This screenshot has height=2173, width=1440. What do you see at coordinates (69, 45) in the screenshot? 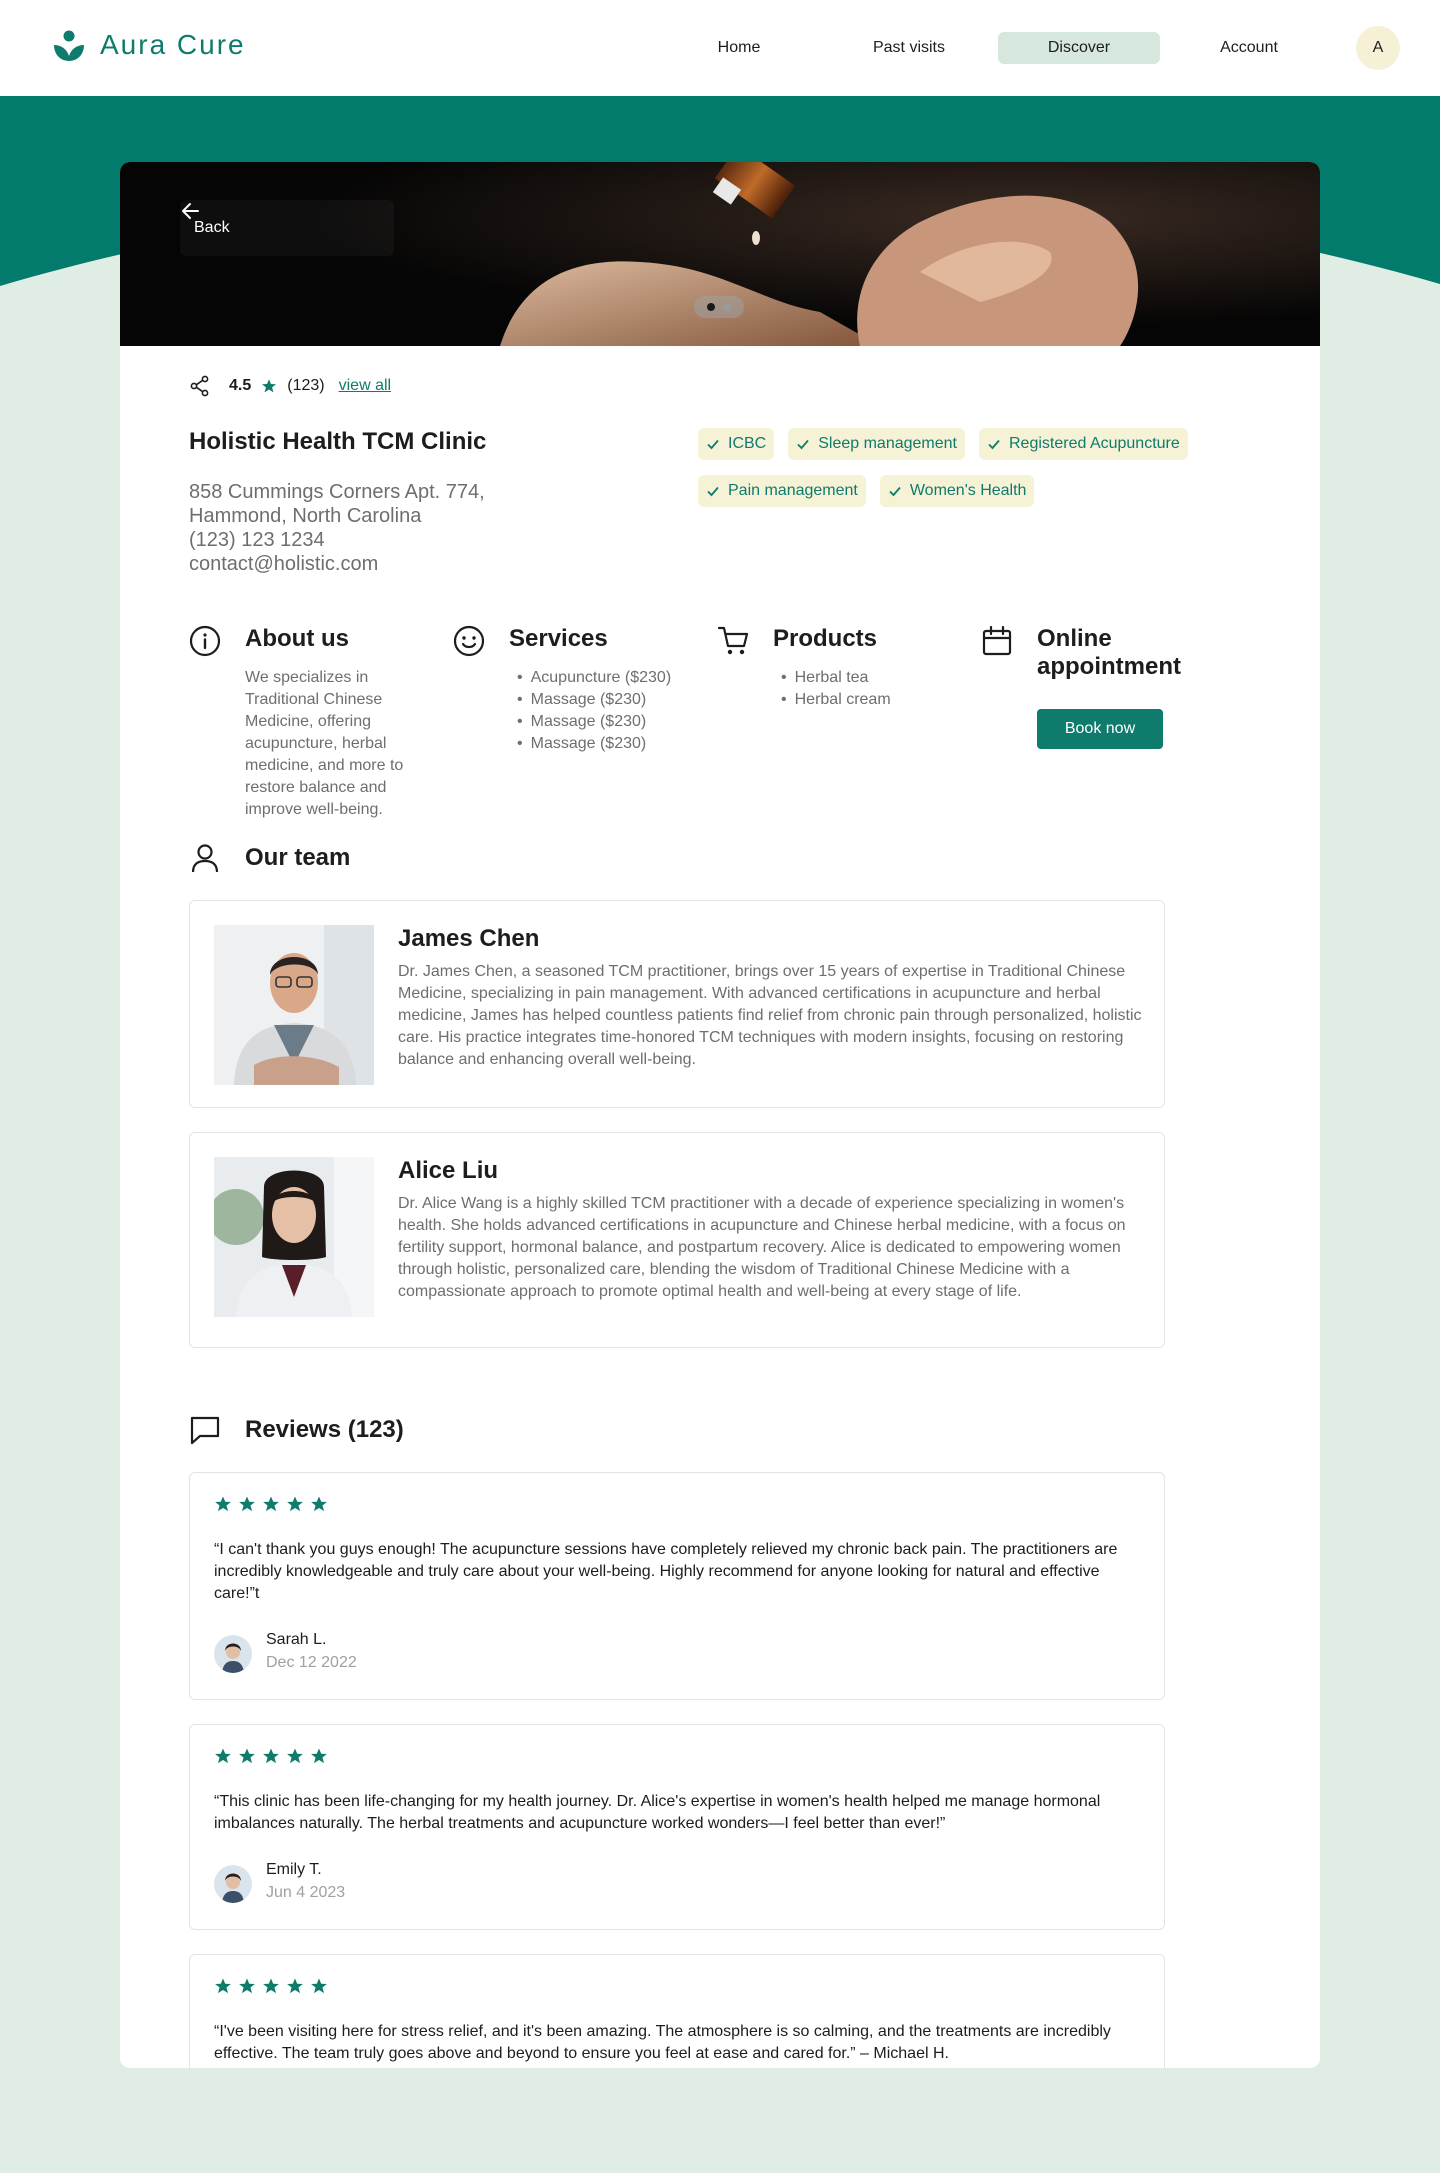
I see `leaf-logo-icon` at bounding box center [69, 45].